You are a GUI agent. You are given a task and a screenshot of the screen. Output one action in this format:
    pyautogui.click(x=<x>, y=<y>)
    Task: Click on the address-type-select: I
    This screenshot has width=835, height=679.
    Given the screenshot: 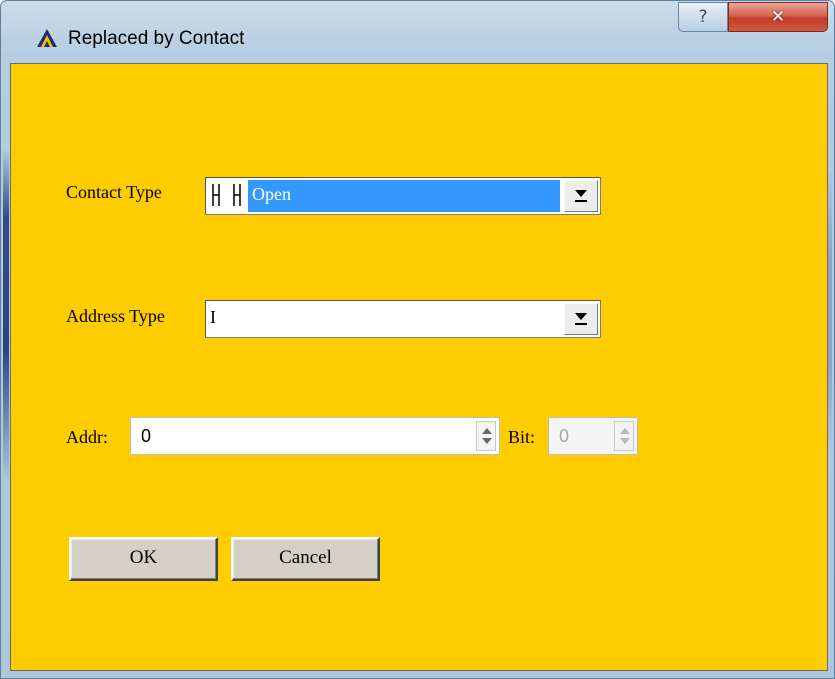 What is the action you would take?
    pyautogui.click(x=403, y=319)
    